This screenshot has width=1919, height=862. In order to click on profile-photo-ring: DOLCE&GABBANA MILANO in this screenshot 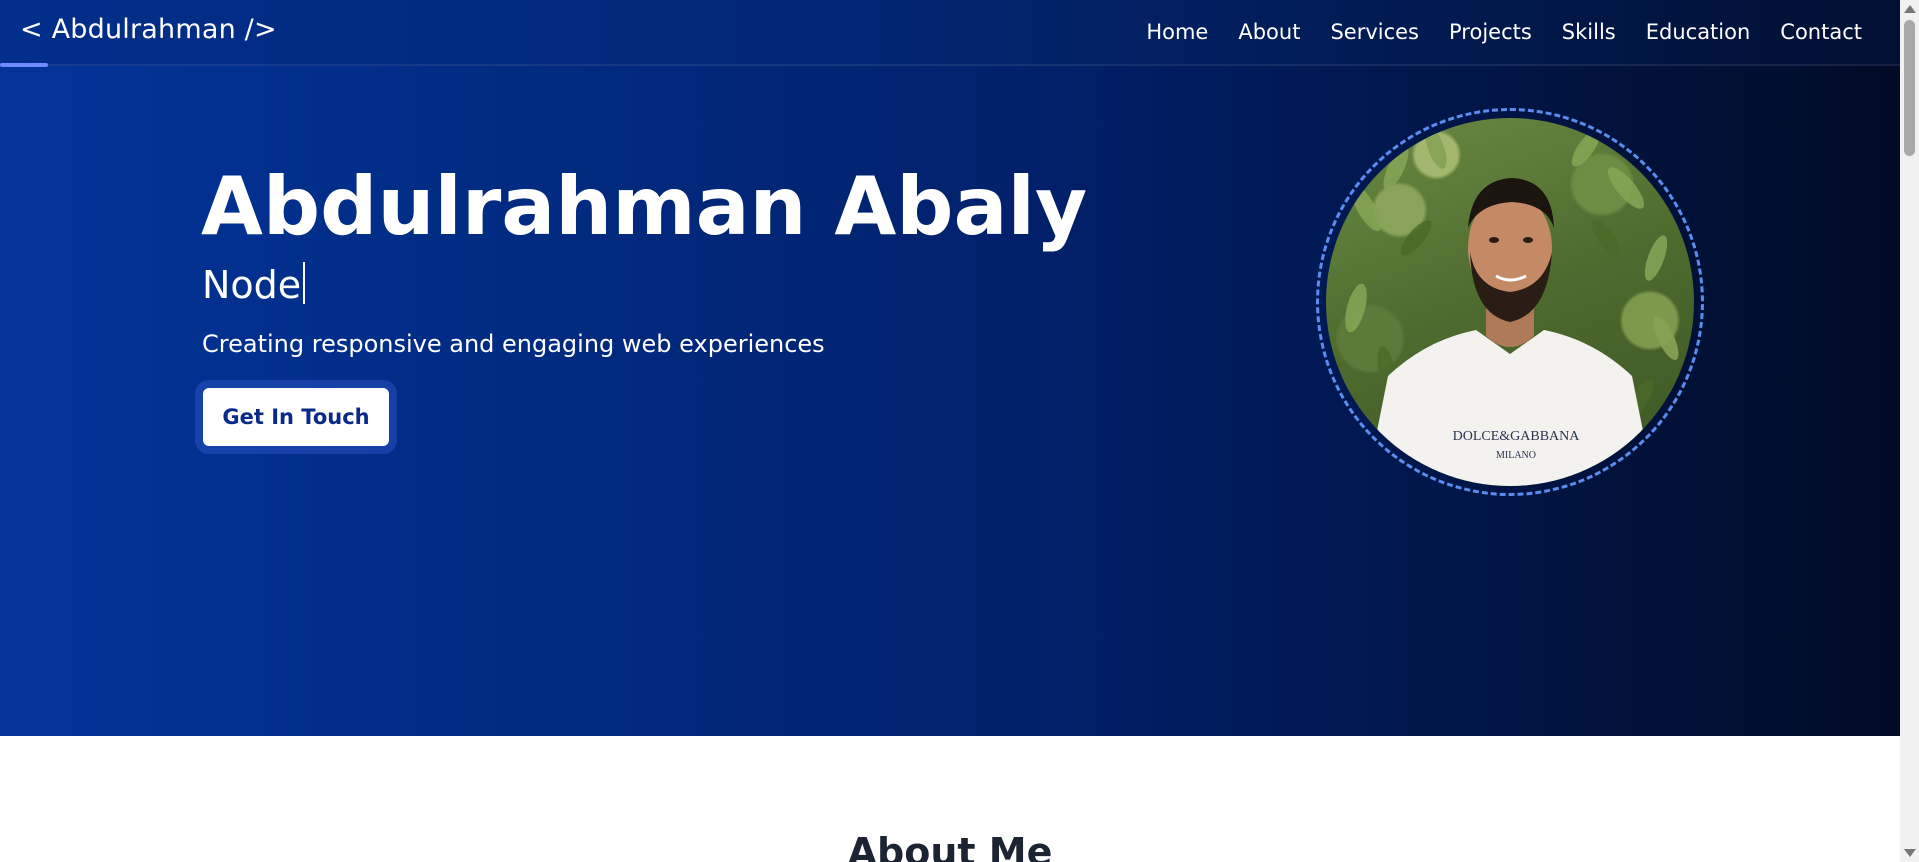, I will do `click(1510, 302)`.